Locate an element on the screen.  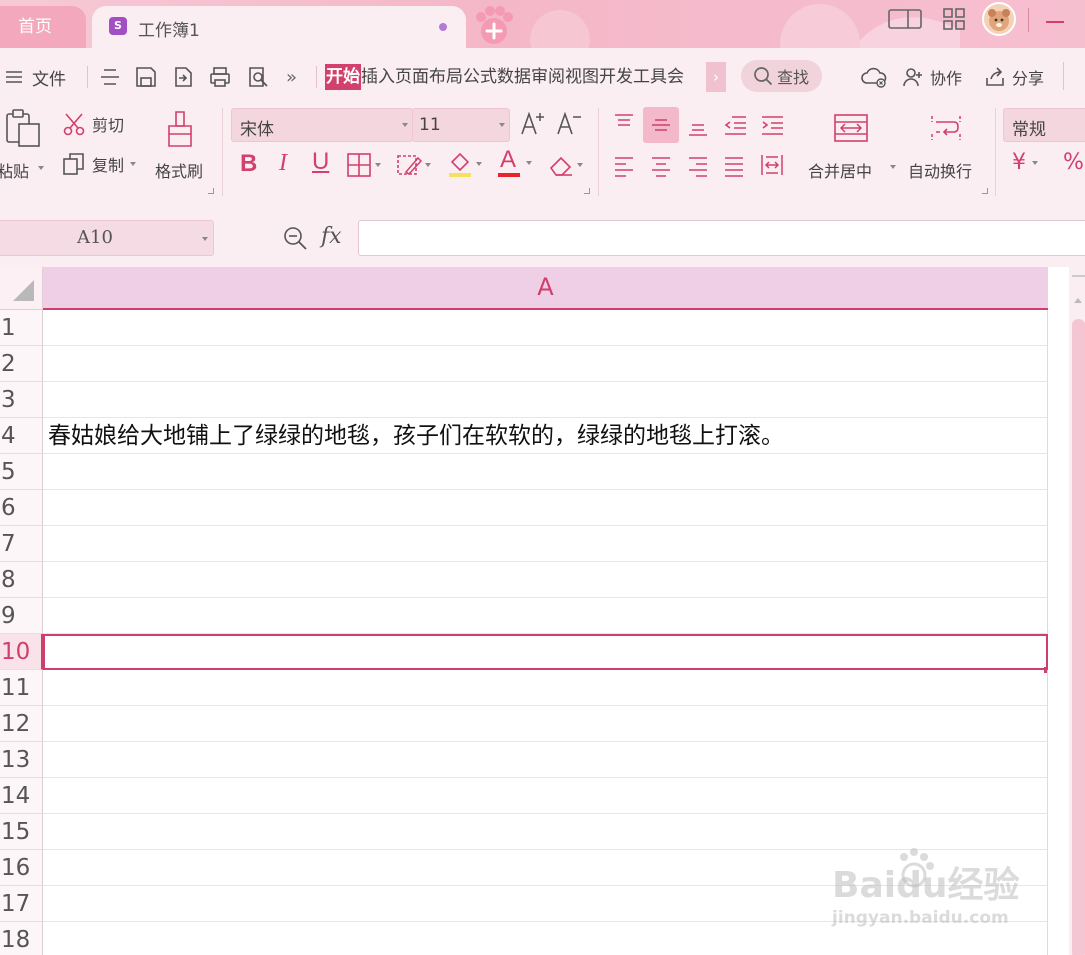
menu-tab-view: 视图 is located at coordinates (582, 77).